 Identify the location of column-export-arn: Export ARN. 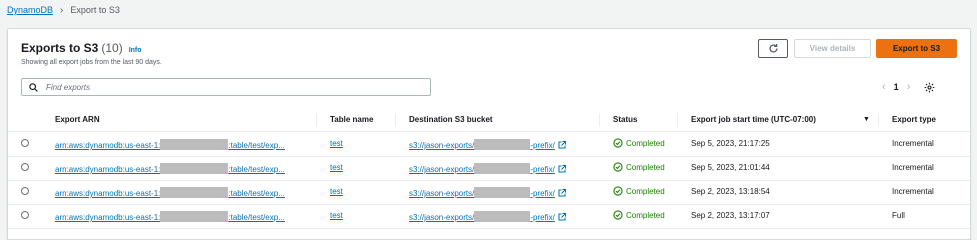
(77, 119).